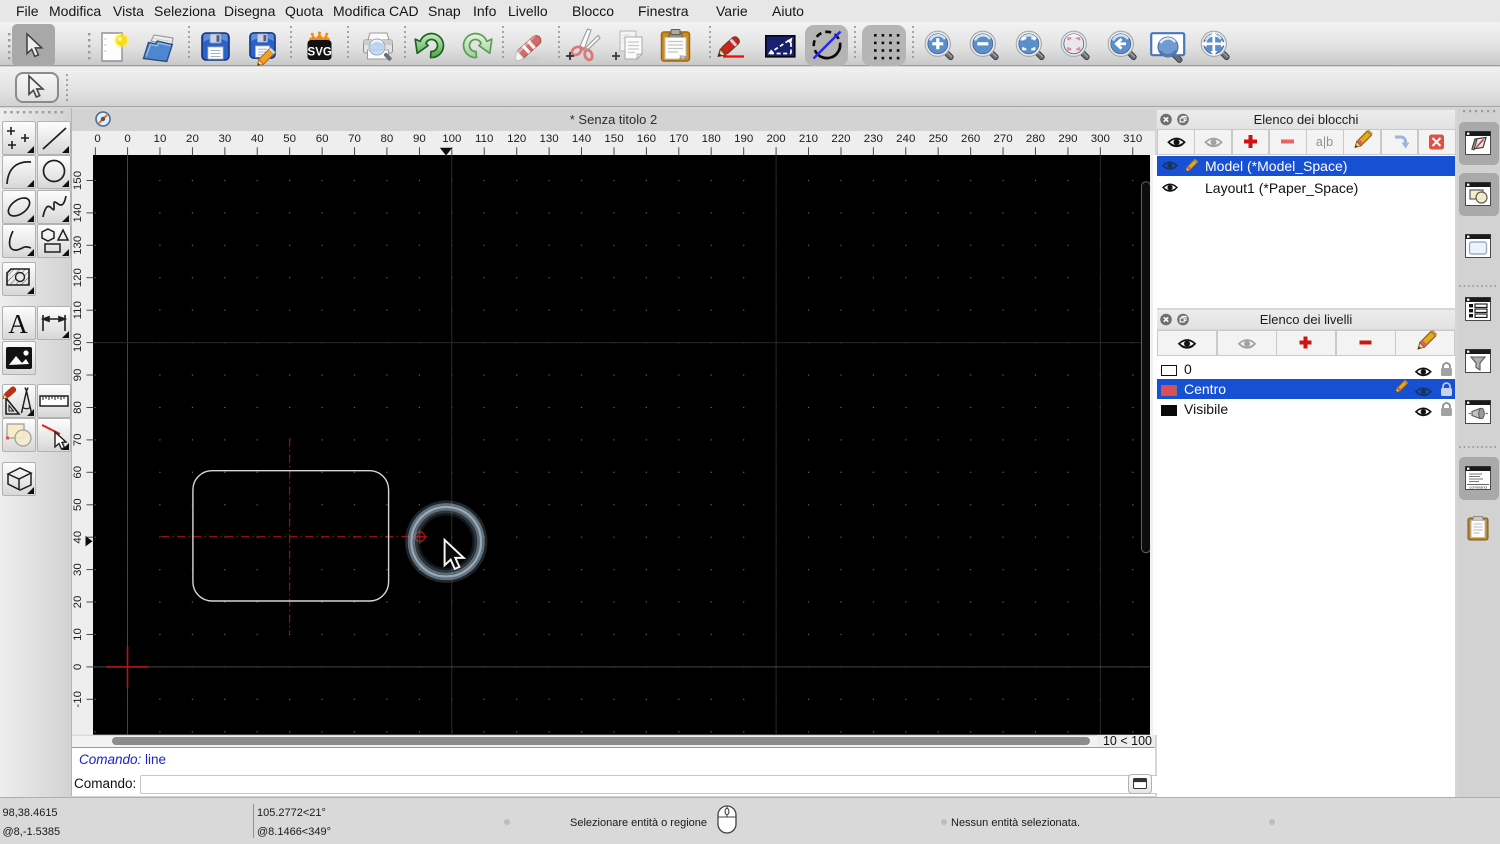 This screenshot has height=844, width=1500. What do you see at coordinates (873, 139) in the screenshot?
I see `svg-text: 230` at bounding box center [873, 139].